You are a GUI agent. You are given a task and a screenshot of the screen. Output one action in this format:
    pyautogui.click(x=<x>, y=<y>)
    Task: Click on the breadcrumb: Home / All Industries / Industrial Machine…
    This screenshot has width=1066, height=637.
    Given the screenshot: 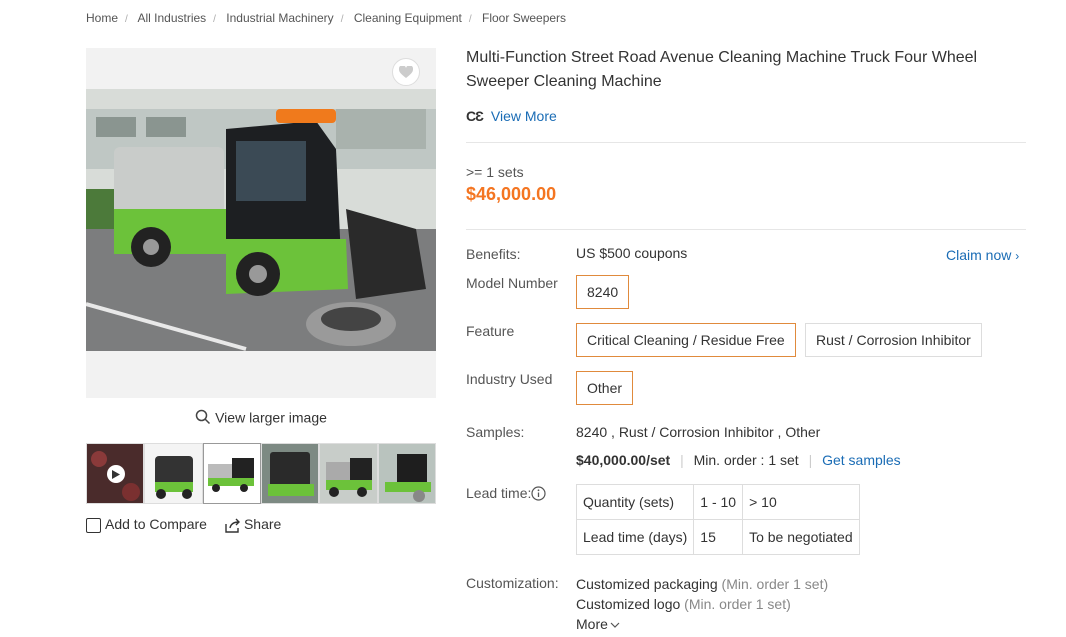 What is the action you would take?
    pyautogui.click(x=326, y=18)
    